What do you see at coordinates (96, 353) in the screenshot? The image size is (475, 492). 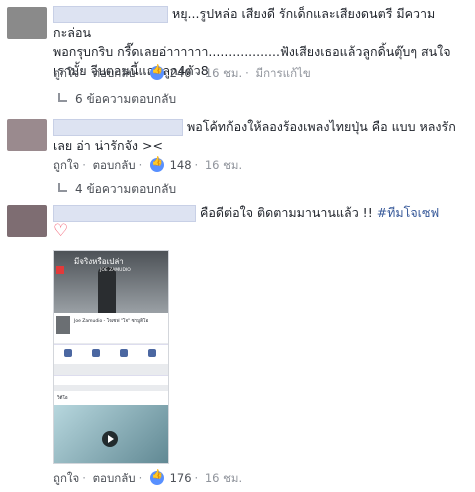 I see `follow-icon` at bounding box center [96, 353].